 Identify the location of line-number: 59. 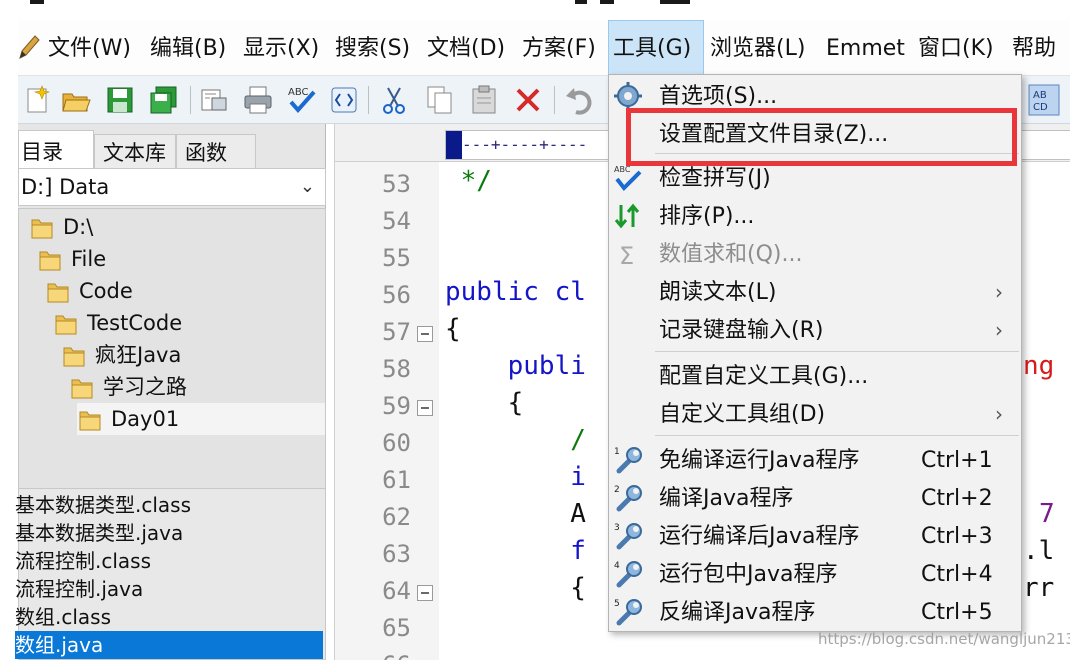
(396, 406).